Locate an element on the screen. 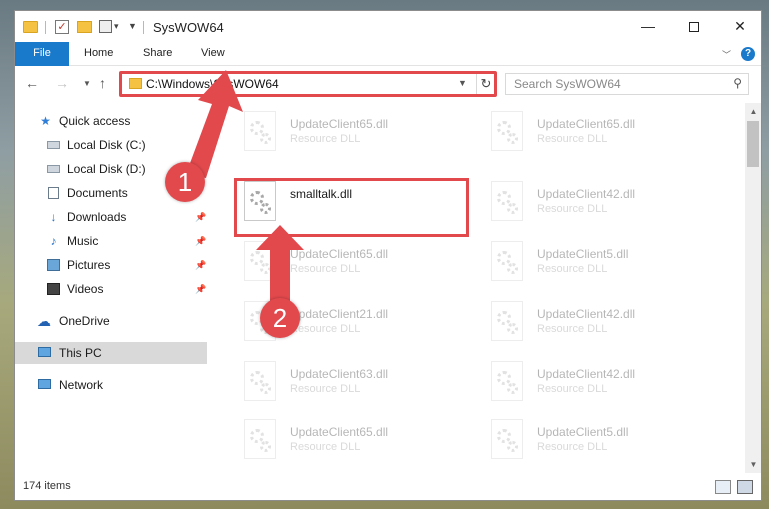  help-icon: ? is located at coordinates (748, 54).